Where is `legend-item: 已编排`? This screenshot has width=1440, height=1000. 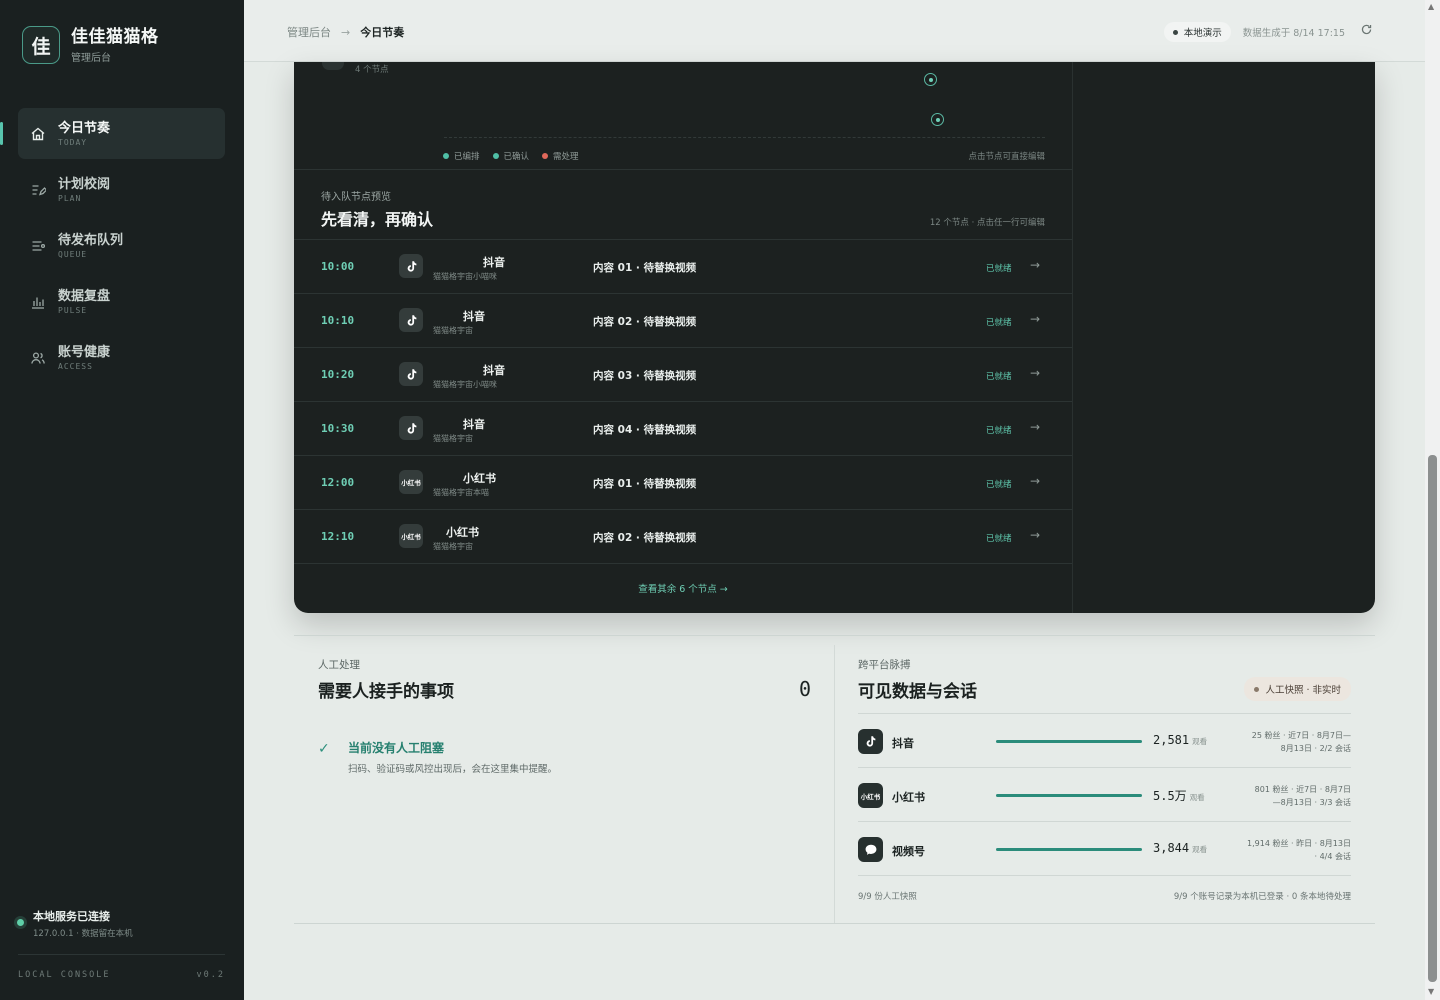
legend-item: 已编排 is located at coordinates (461, 156).